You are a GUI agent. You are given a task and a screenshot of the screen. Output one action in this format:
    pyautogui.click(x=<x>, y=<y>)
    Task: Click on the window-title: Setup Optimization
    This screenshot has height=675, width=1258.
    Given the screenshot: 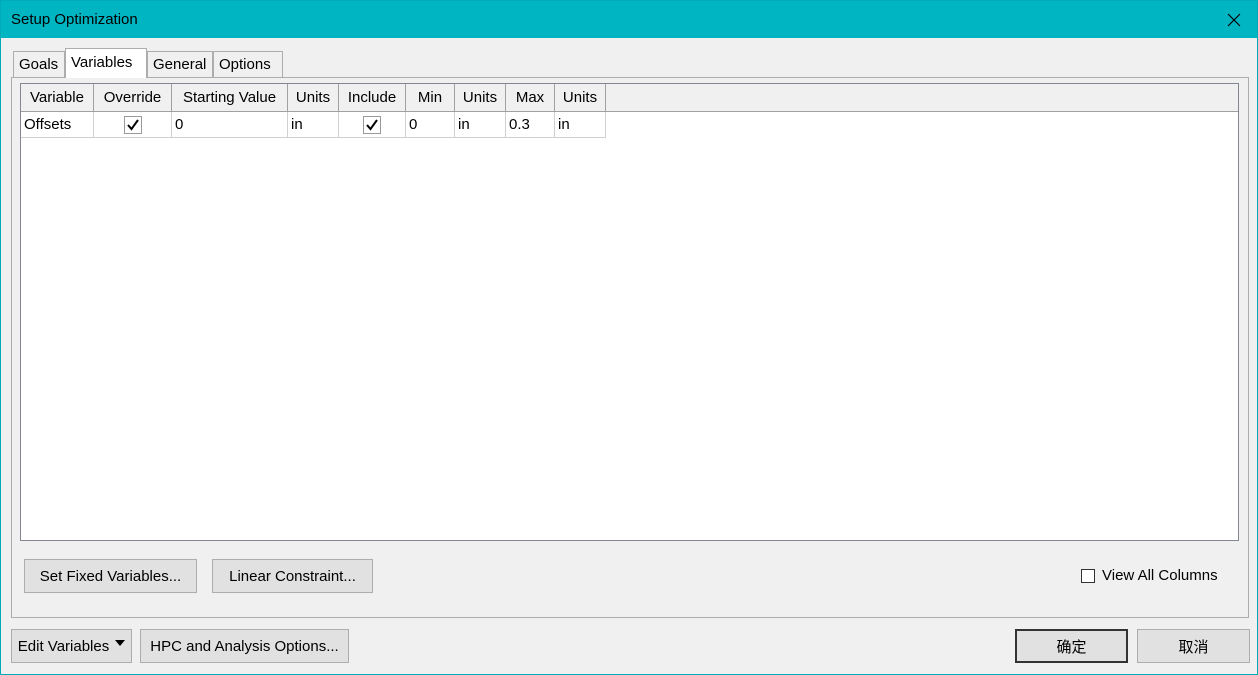 What is the action you would take?
    pyautogui.click(x=74, y=19)
    